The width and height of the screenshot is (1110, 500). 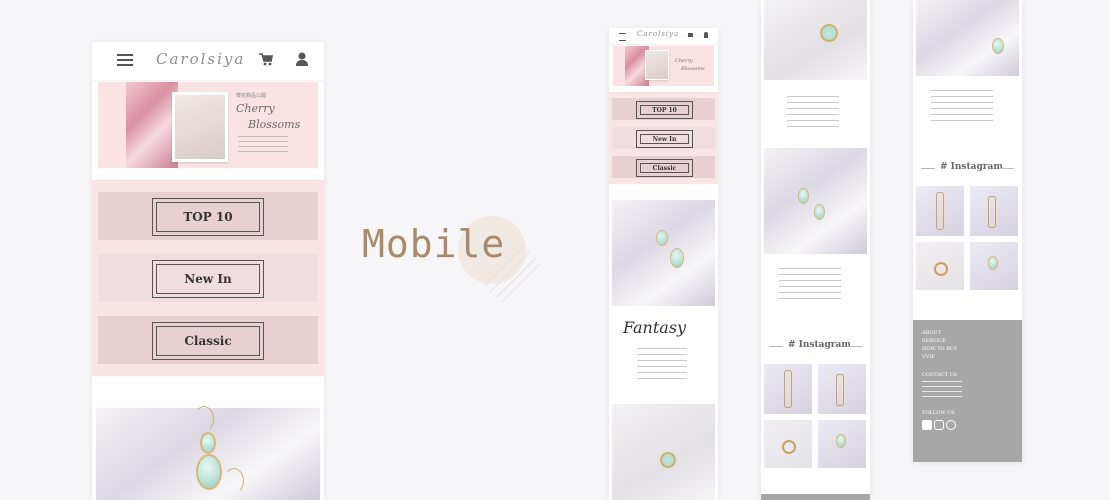 I want to click on facebook-icon, so click(x=927, y=425).